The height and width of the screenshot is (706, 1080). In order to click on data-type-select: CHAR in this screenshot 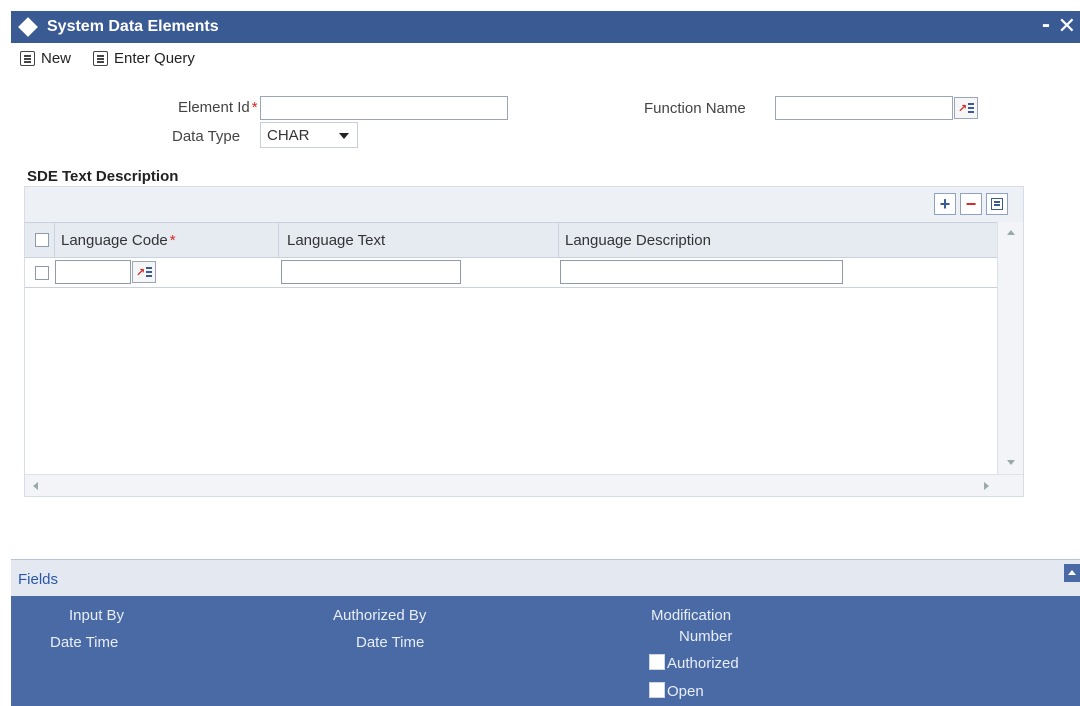, I will do `click(309, 135)`.